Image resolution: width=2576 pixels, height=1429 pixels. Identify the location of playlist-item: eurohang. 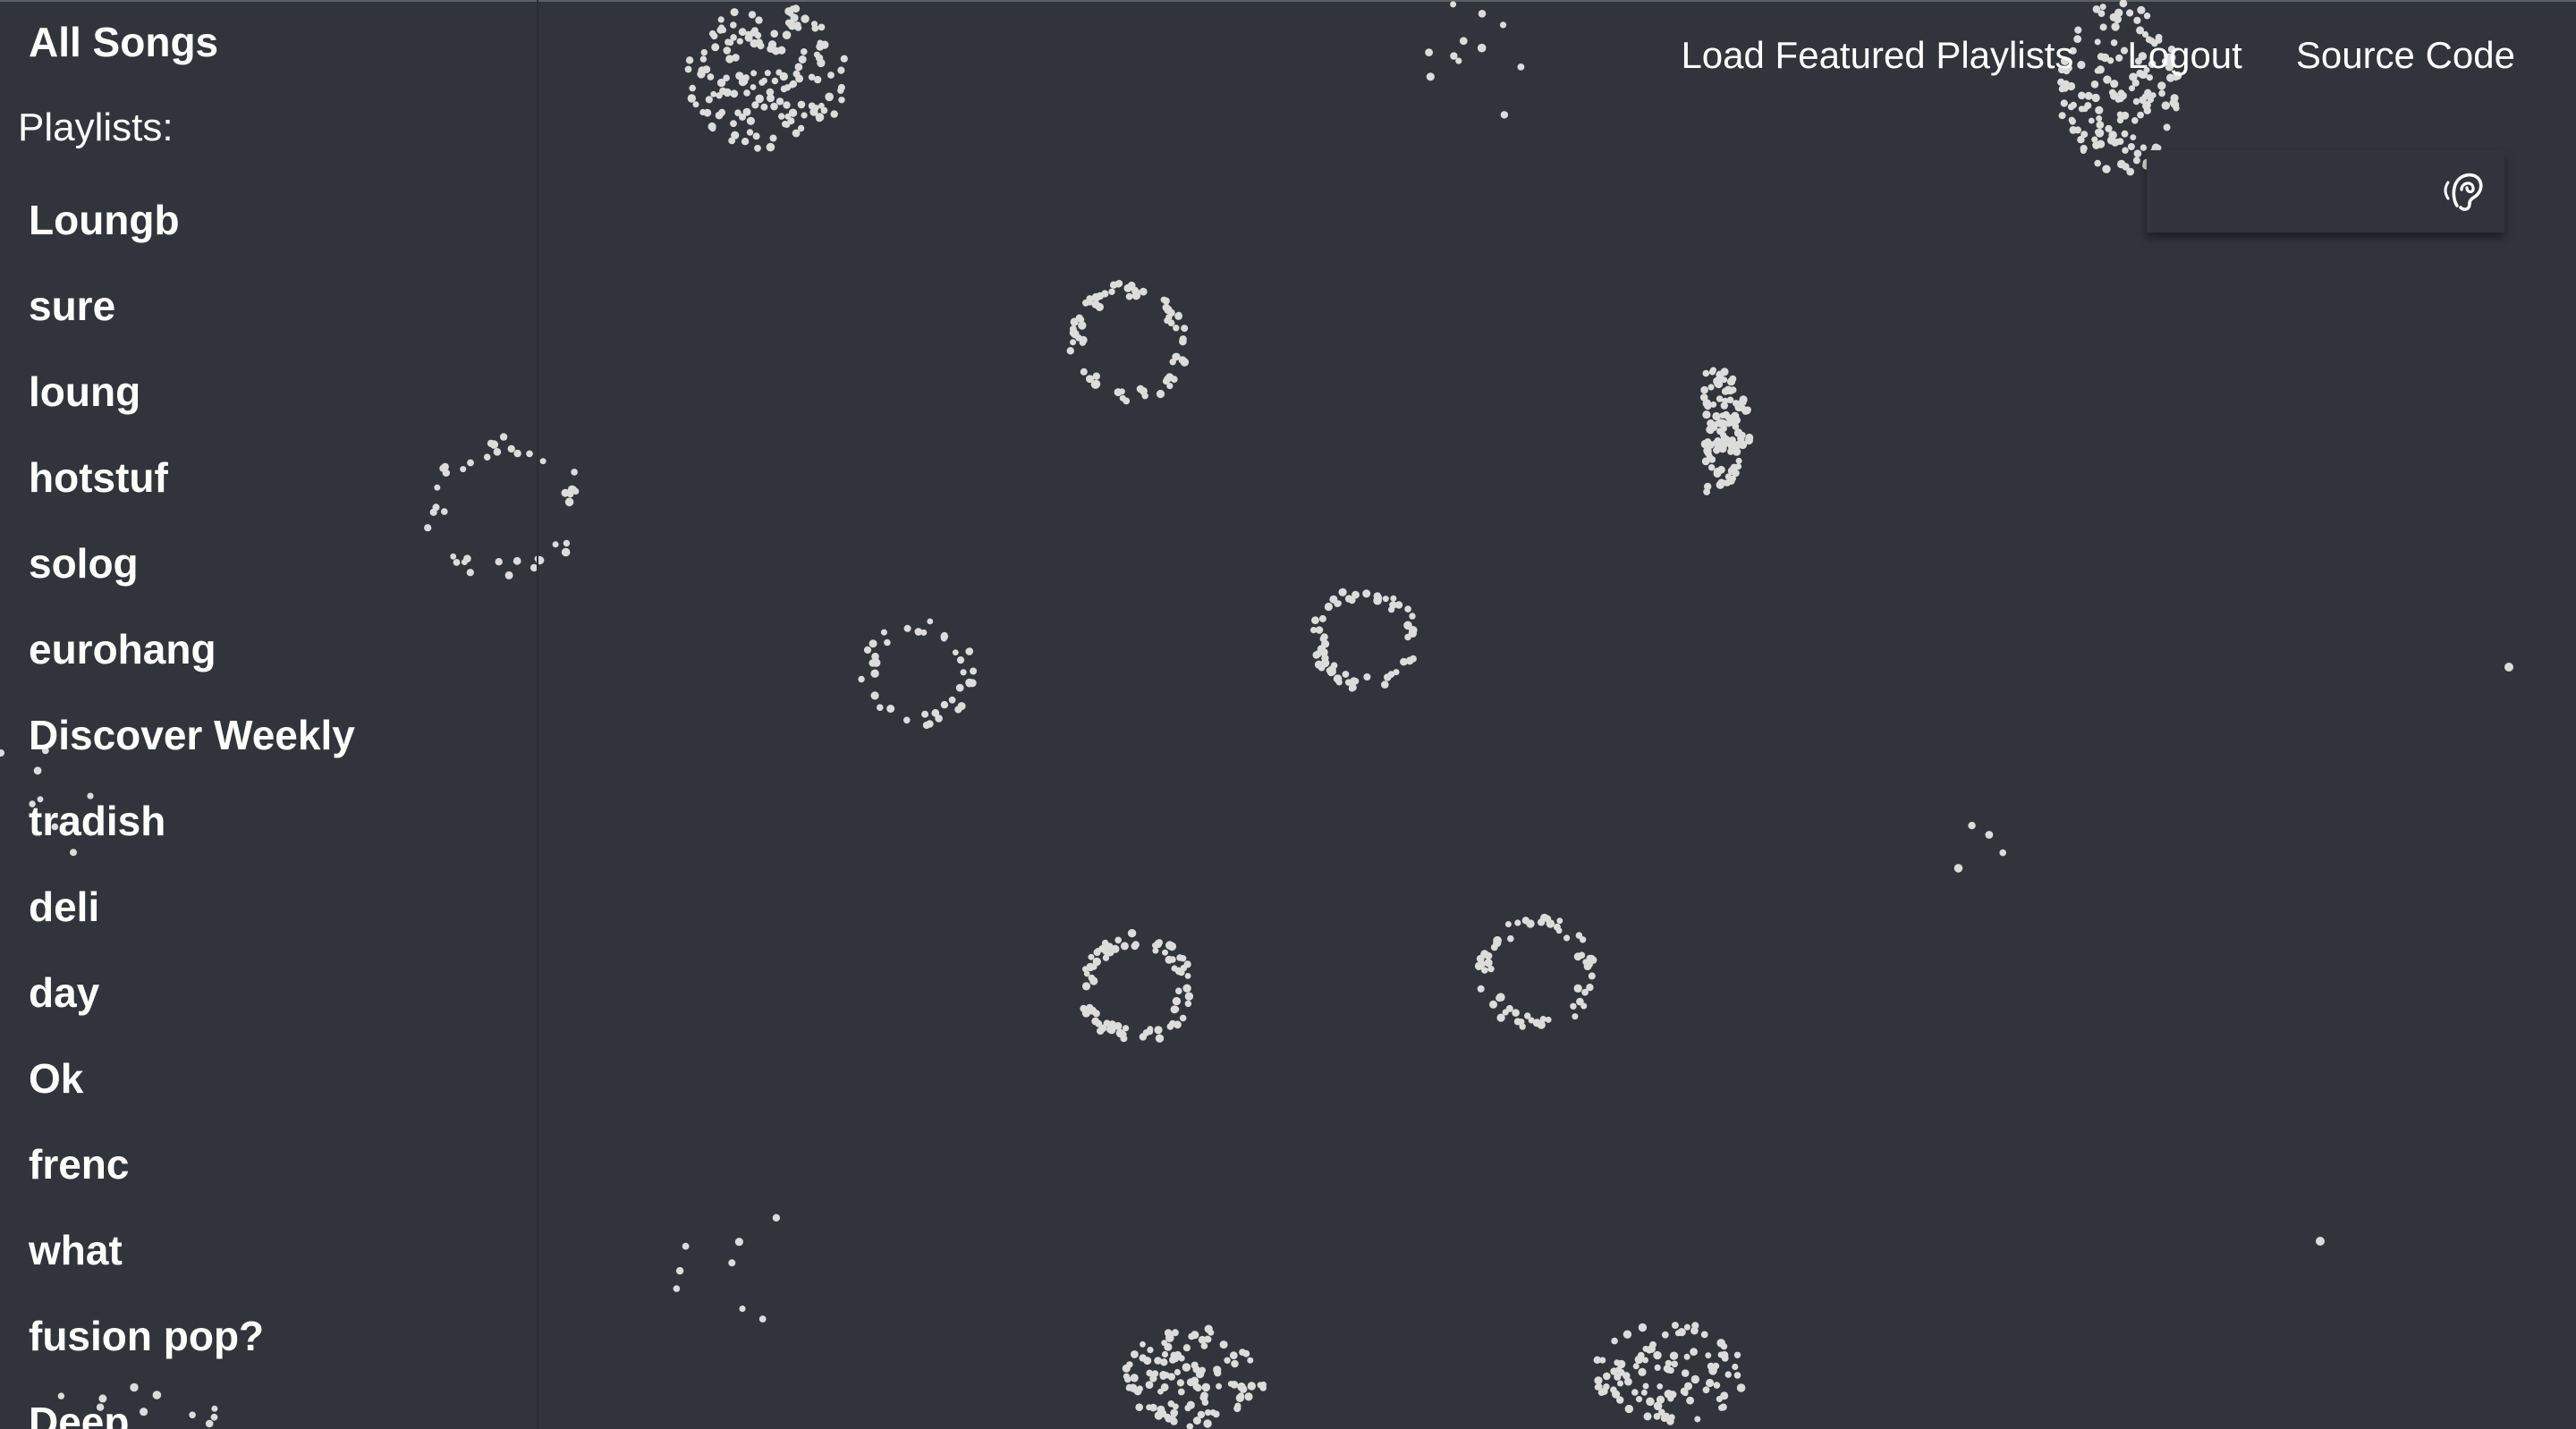
(192, 667).